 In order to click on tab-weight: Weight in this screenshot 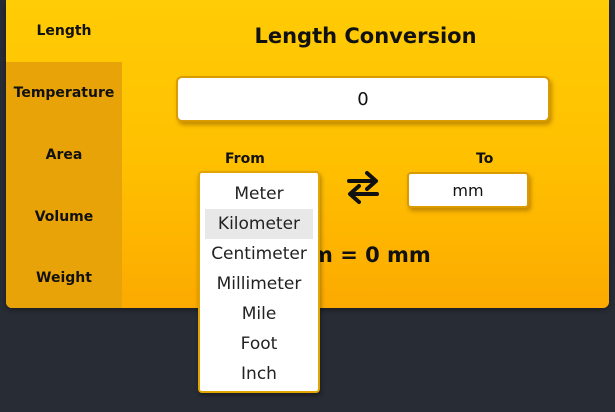, I will do `click(64, 278)`.